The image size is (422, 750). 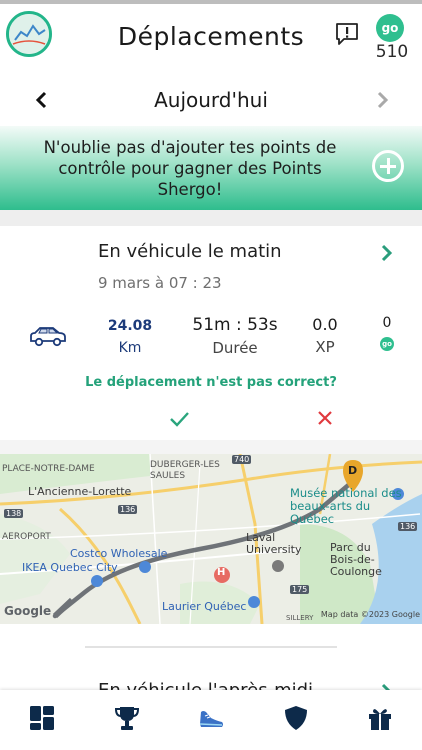 What do you see at coordinates (204, 606) in the screenshot?
I see `map-label: Laurier Québec` at bounding box center [204, 606].